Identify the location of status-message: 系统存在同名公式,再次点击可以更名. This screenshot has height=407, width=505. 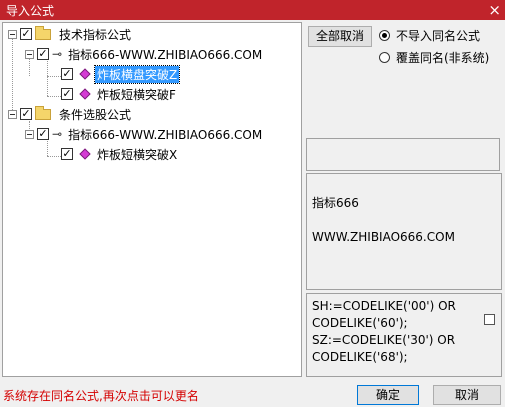
(101, 396).